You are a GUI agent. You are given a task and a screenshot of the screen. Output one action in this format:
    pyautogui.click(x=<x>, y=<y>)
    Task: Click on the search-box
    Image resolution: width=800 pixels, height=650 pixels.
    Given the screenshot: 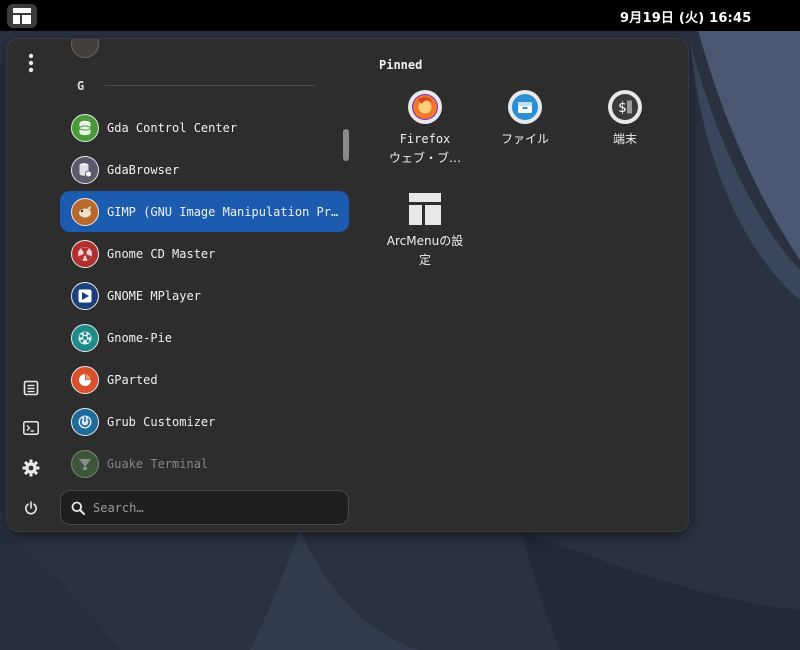 What is the action you would take?
    pyautogui.click(x=204, y=507)
    